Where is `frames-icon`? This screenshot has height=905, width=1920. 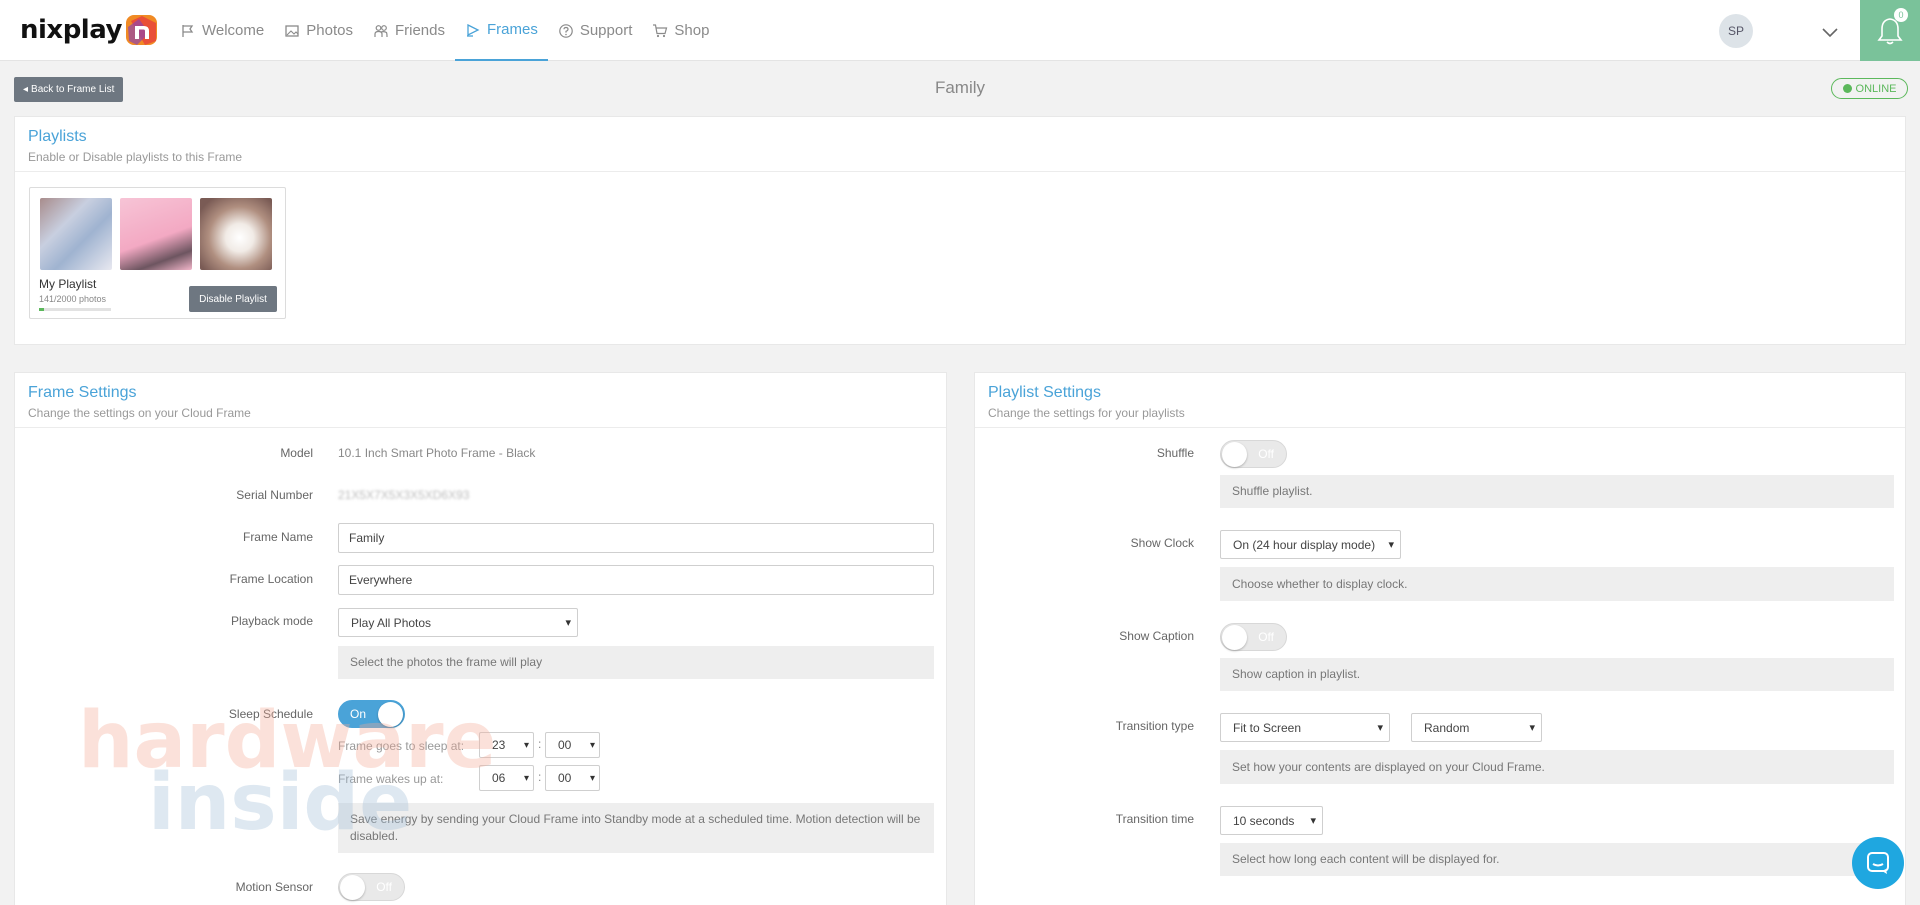 frames-icon is located at coordinates (473, 30).